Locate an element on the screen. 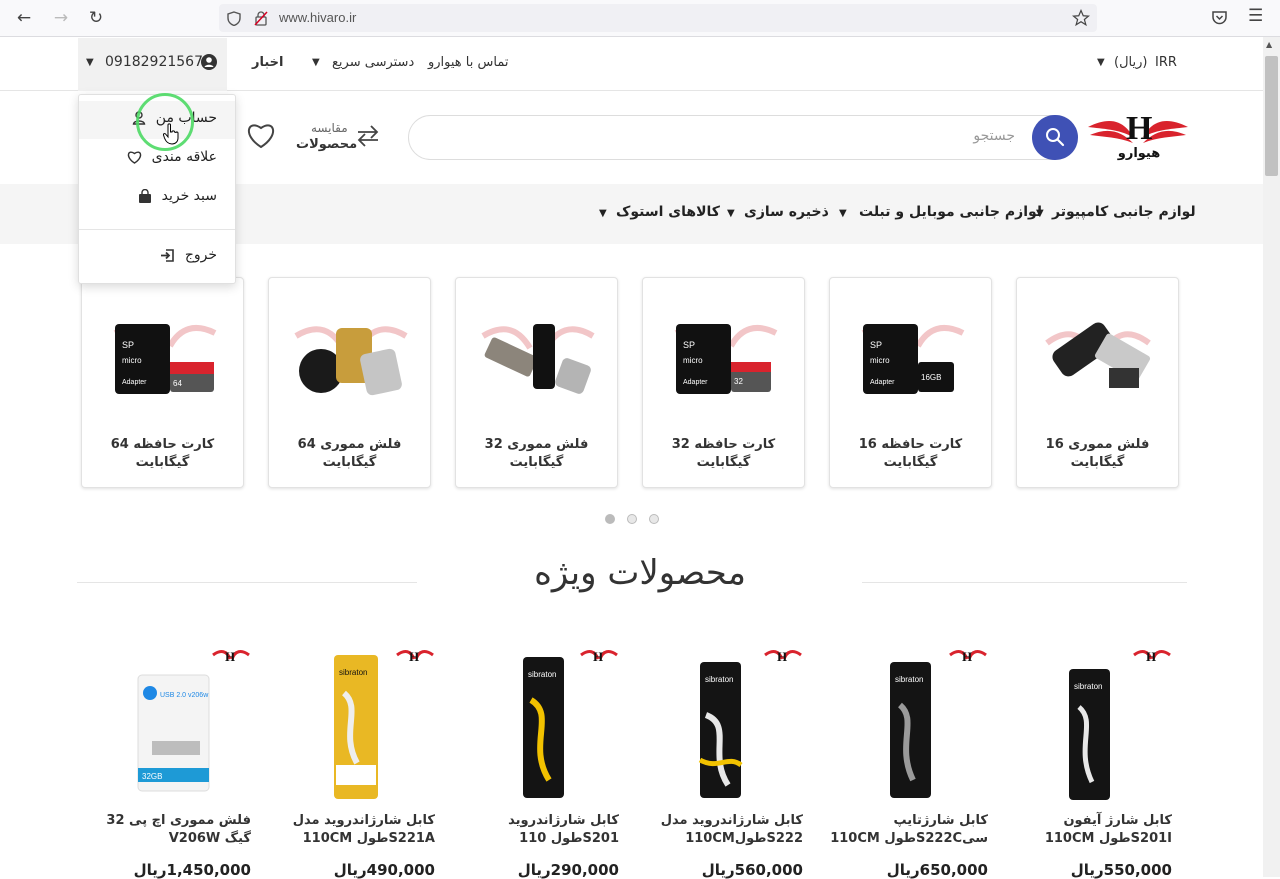 The height and width of the screenshot is (879, 1280). card-title: کارت حافظه 32 گیگابایت is located at coordinates (723, 454).